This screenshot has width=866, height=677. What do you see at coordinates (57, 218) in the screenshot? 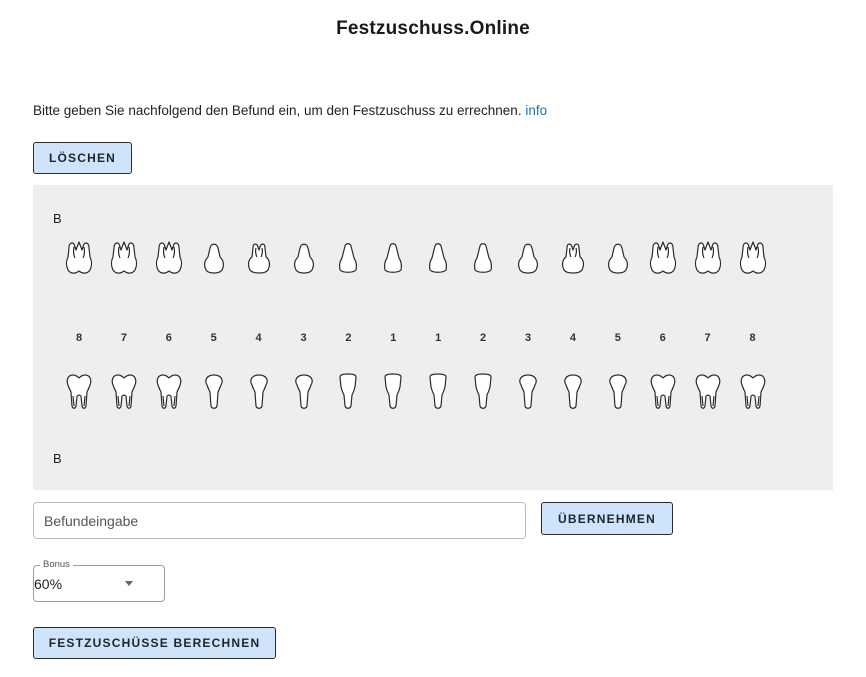
I see `upper-row-label: B` at bounding box center [57, 218].